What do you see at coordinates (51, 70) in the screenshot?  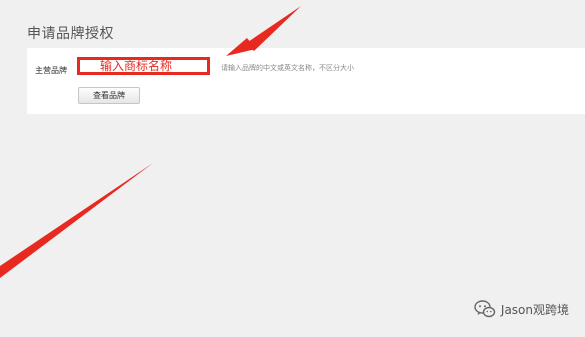 I see `brand-field-label: 主营品牌` at bounding box center [51, 70].